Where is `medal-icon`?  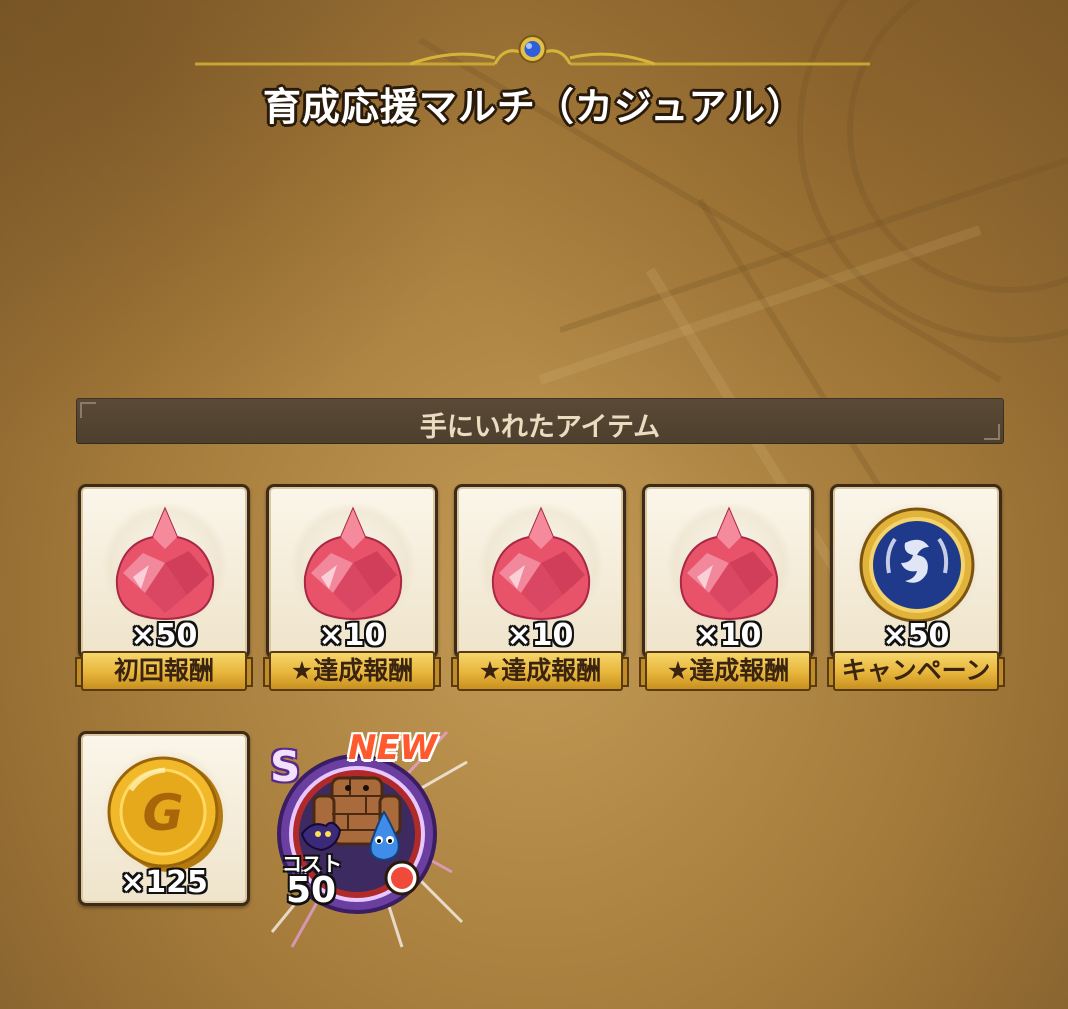
medal-icon is located at coordinates (917, 565).